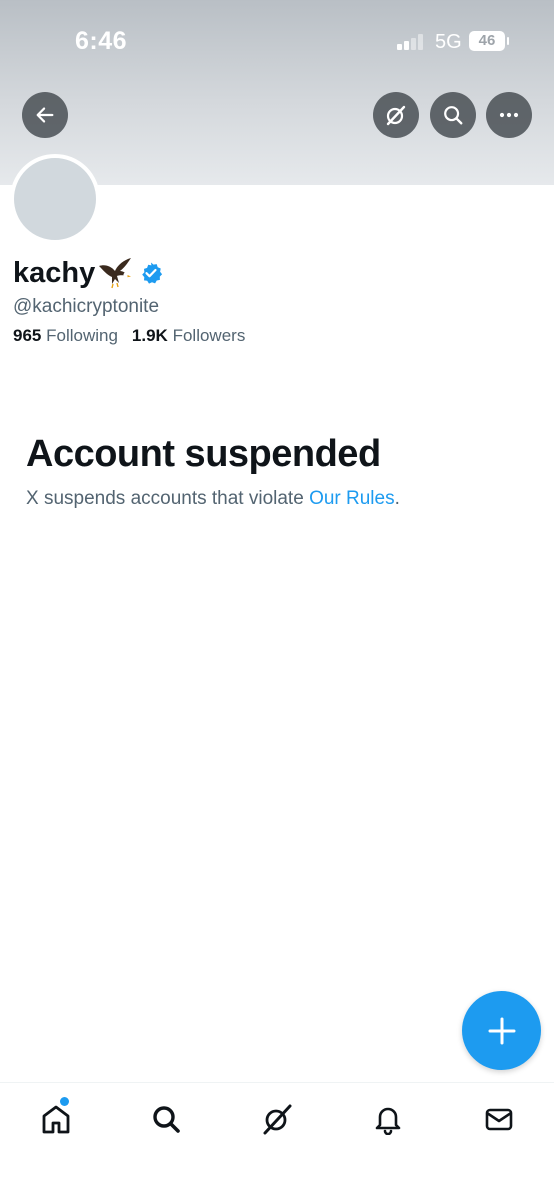 This screenshot has height=1200, width=554. I want to click on back-button, so click(45, 115).